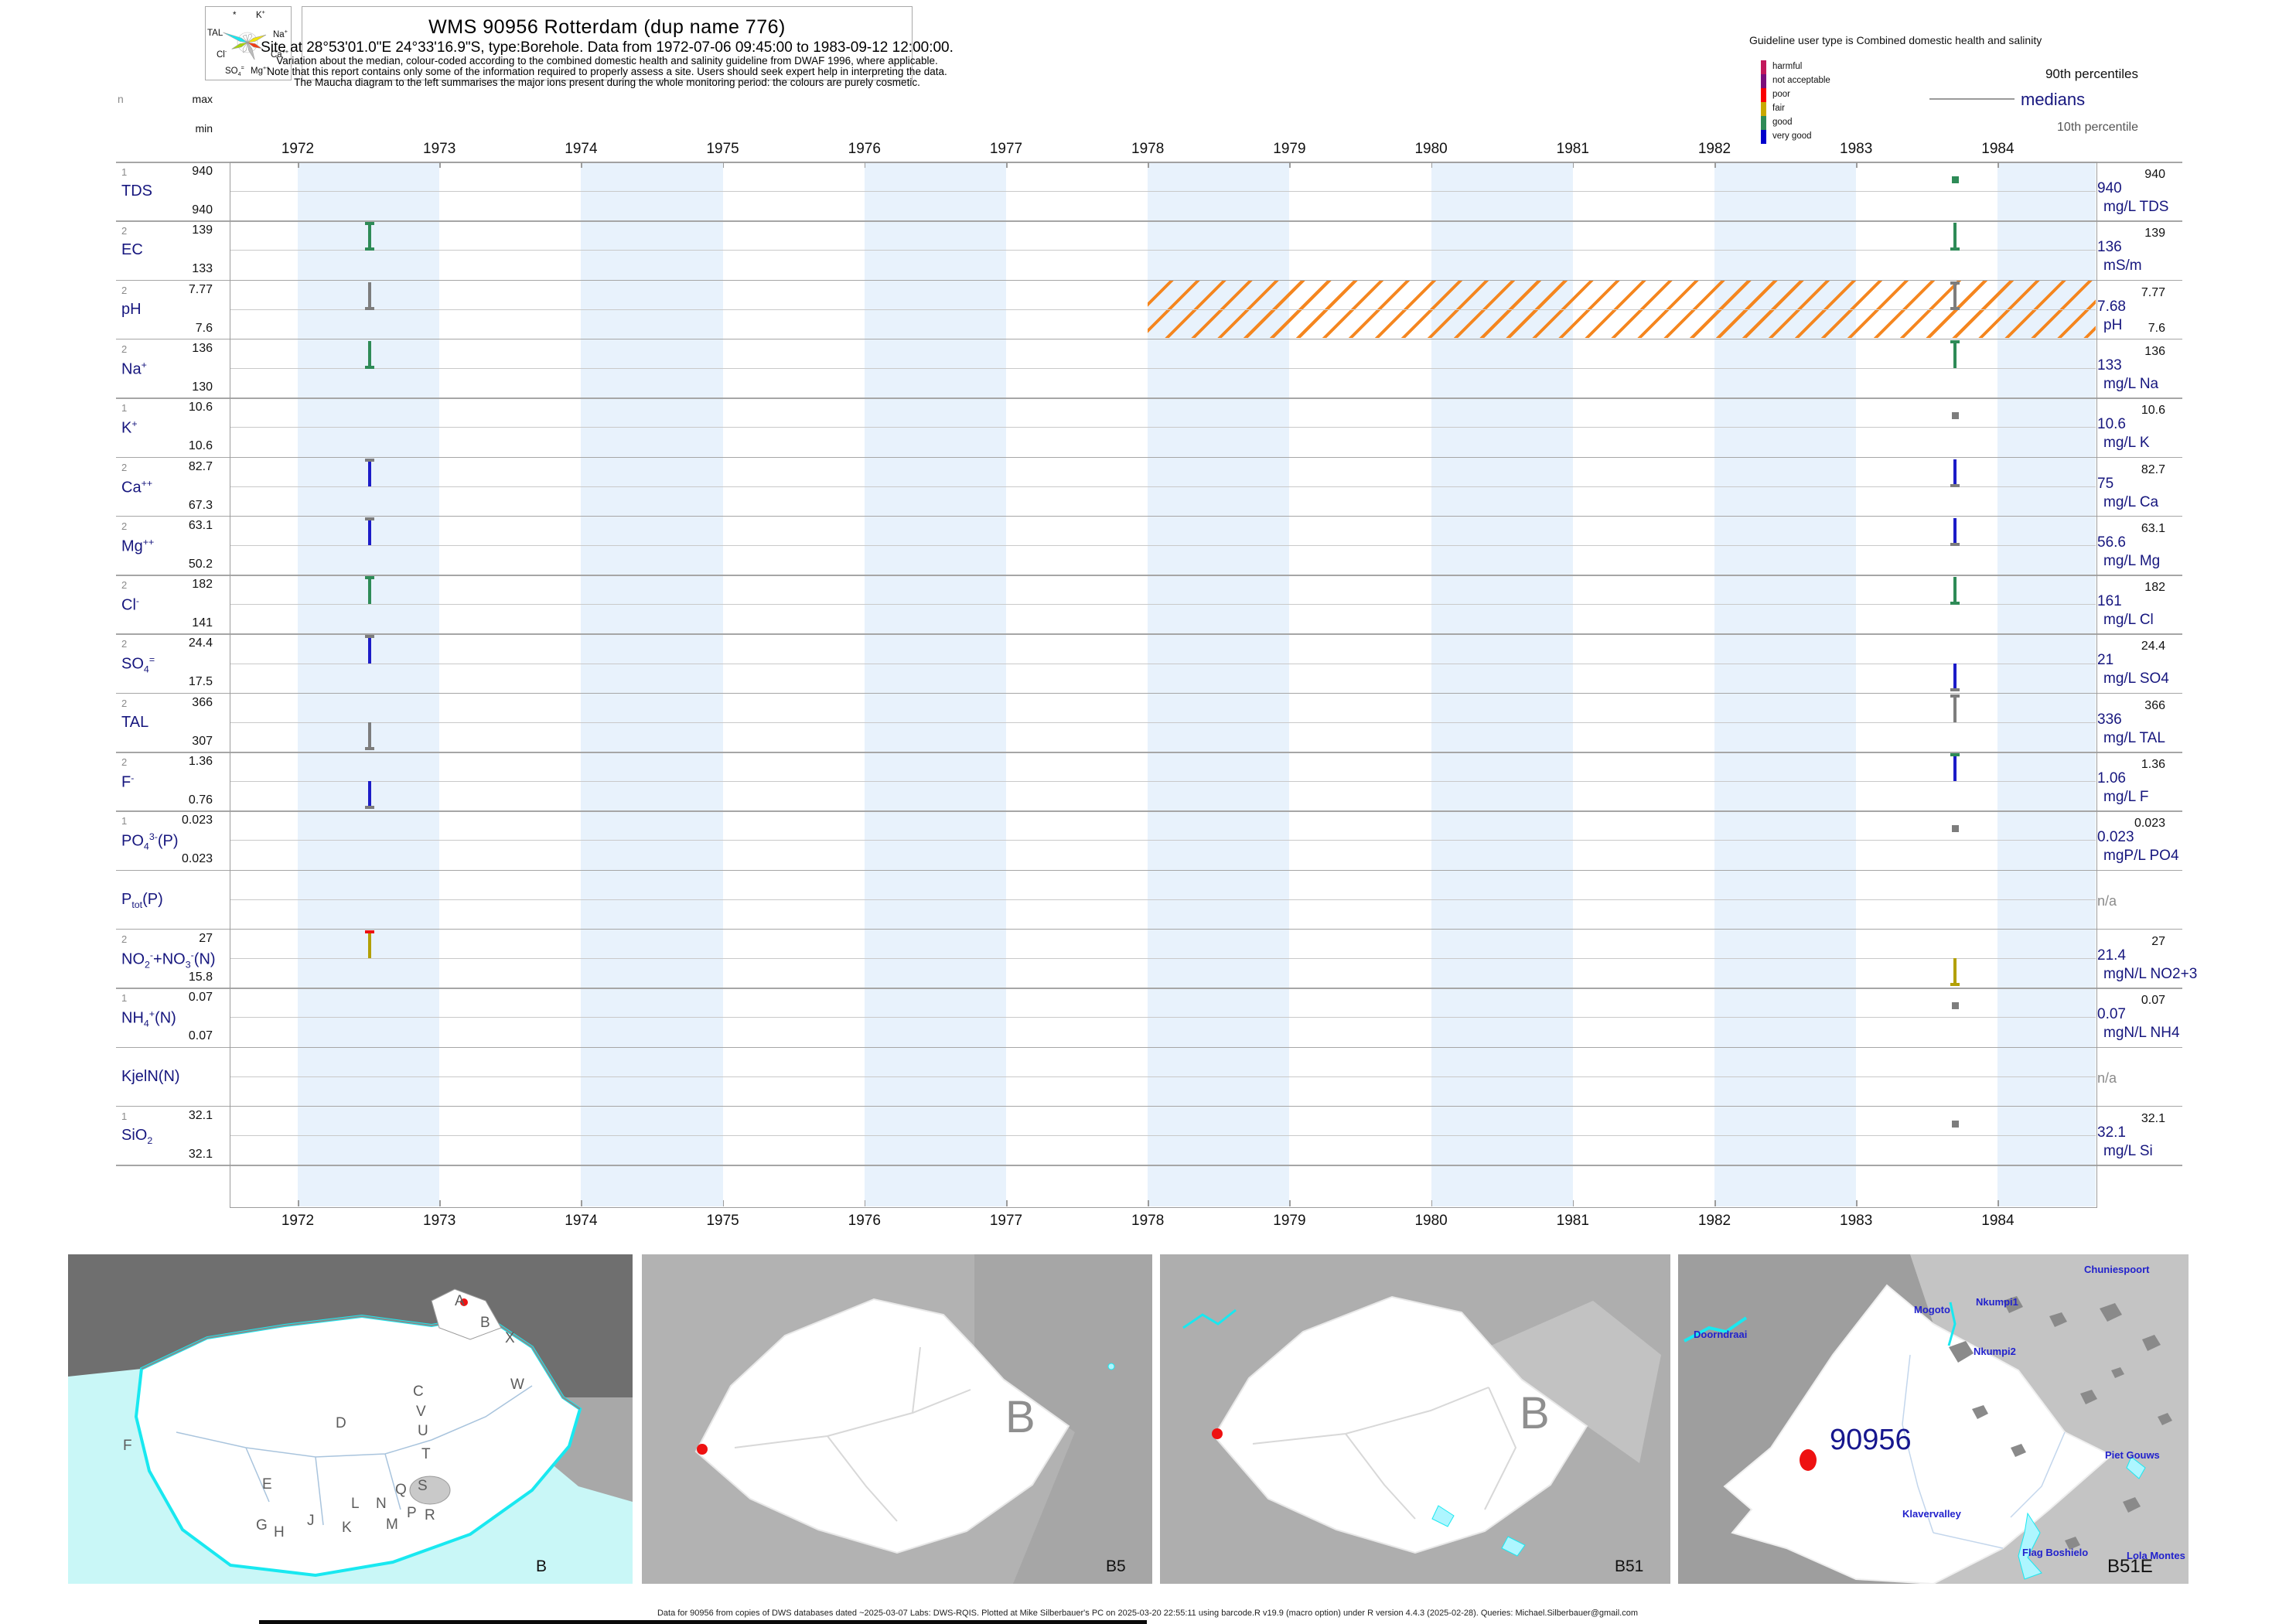 The image size is (2296, 1624). I want to click on param-unit: mg/L TDS, so click(2136, 207).